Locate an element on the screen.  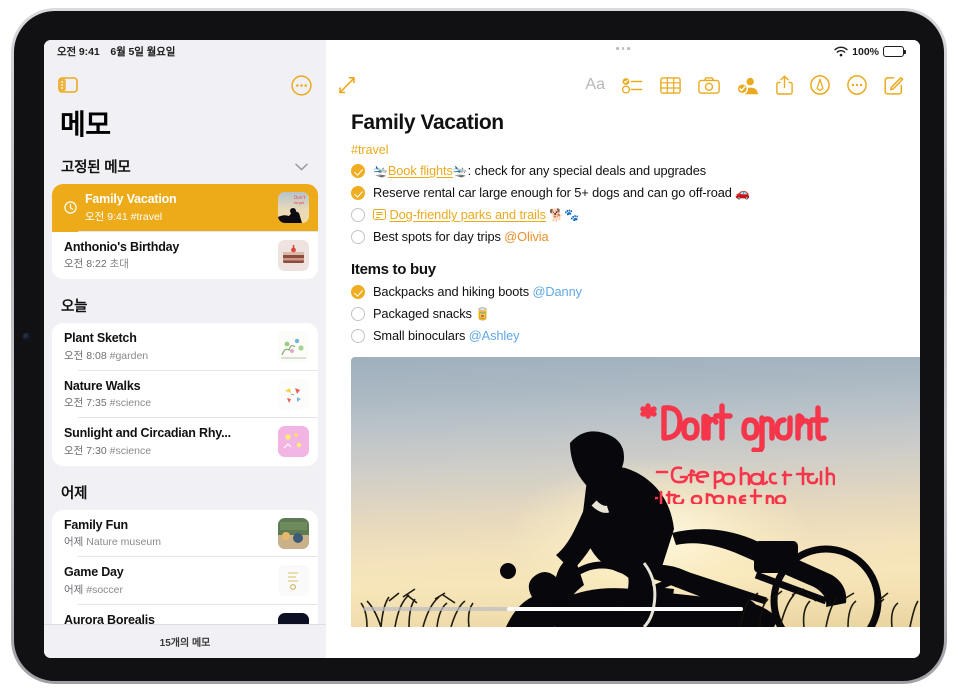
note-toolbar-actions: Aa is located at coordinates (744, 85).